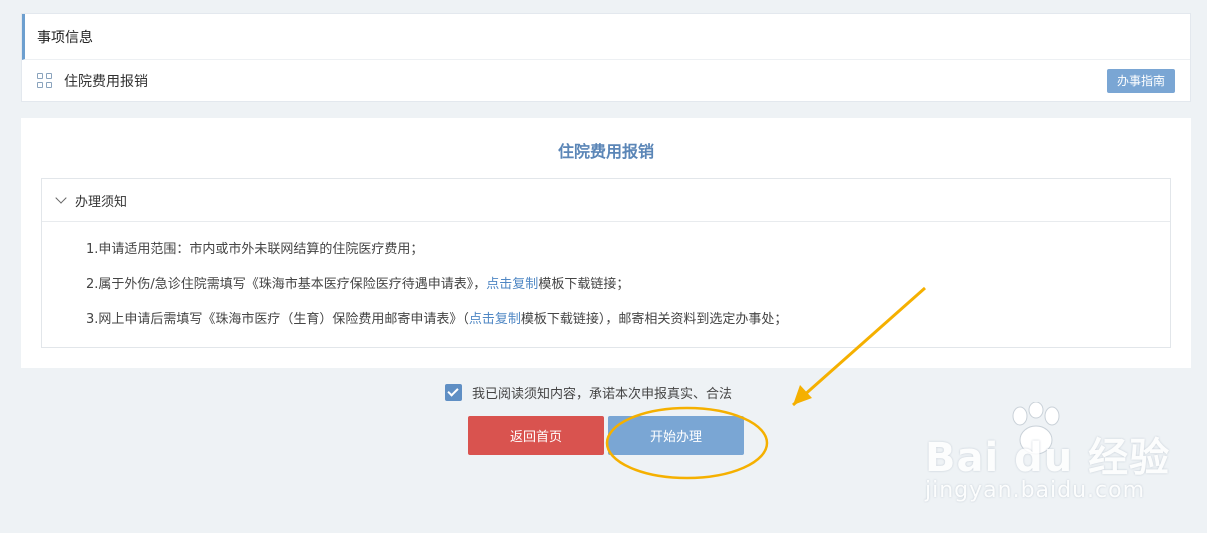 The width and height of the screenshot is (1207, 533). Describe the element at coordinates (584, 284) in the screenshot. I see `notice-item-text: 模板下载链接；` at that location.